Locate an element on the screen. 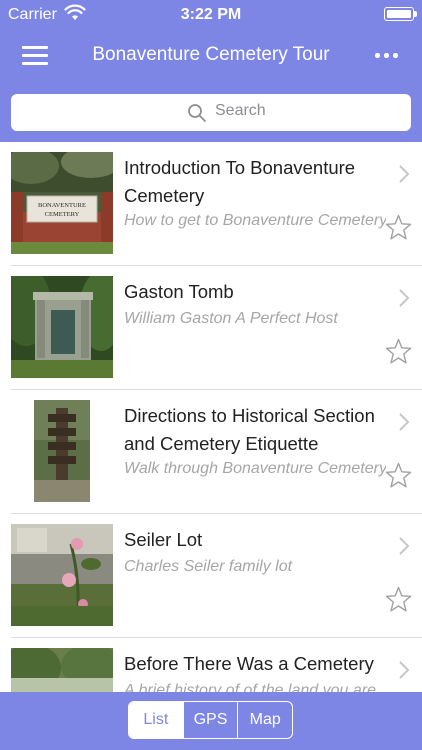  tour-item-thumbnail: BONAVENTURE CEMETERY is located at coordinates (62, 203).